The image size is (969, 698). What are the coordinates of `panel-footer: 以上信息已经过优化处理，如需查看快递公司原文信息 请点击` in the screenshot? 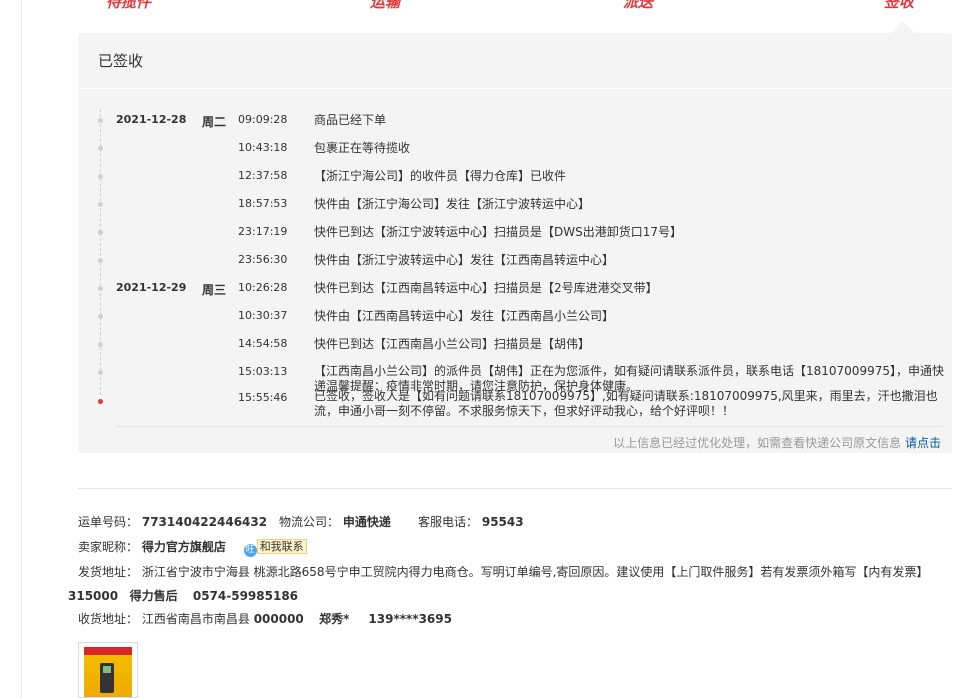 It's located at (777, 442).